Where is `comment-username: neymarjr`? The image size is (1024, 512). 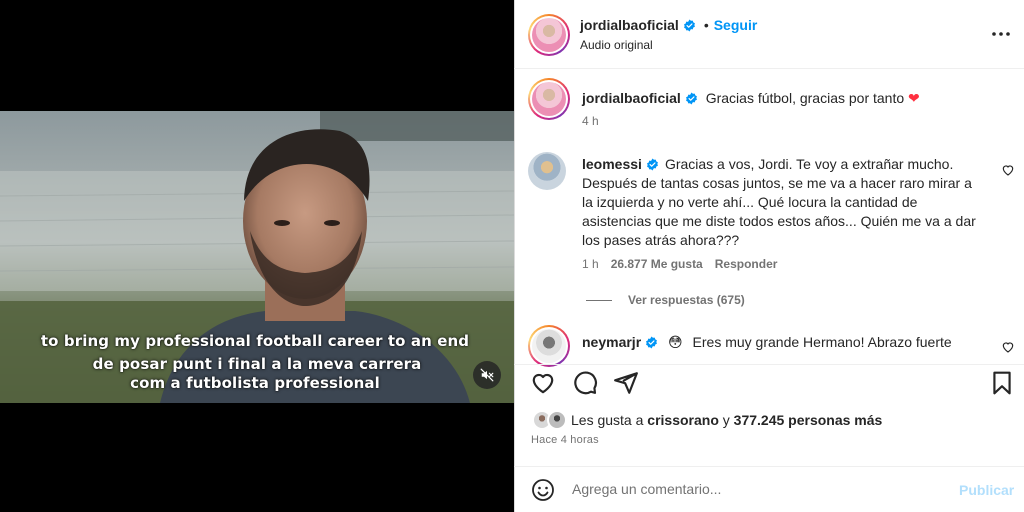 comment-username: neymarjr is located at coordinates (611, 342).